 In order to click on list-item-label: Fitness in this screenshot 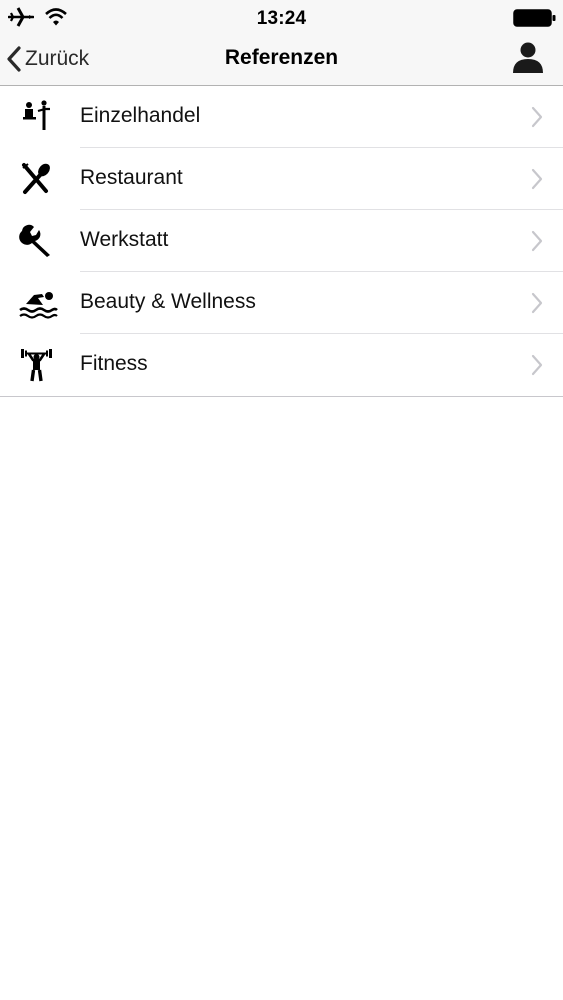, I will do `click(114, 363)`.